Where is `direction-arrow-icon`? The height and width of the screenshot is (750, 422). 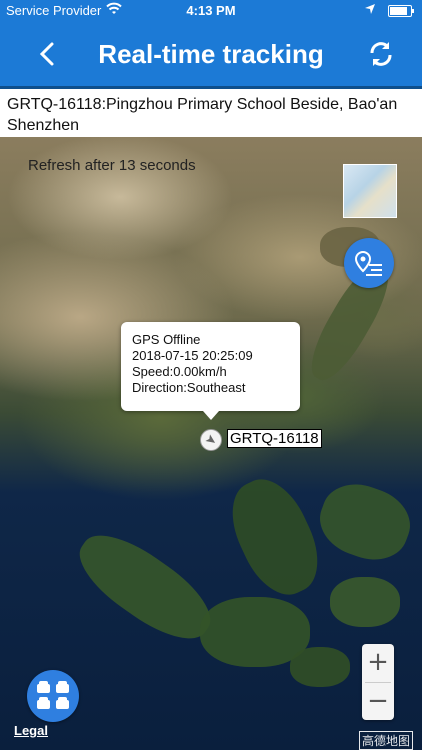
direction-arrow-icon is located at coordinates (210, 438).